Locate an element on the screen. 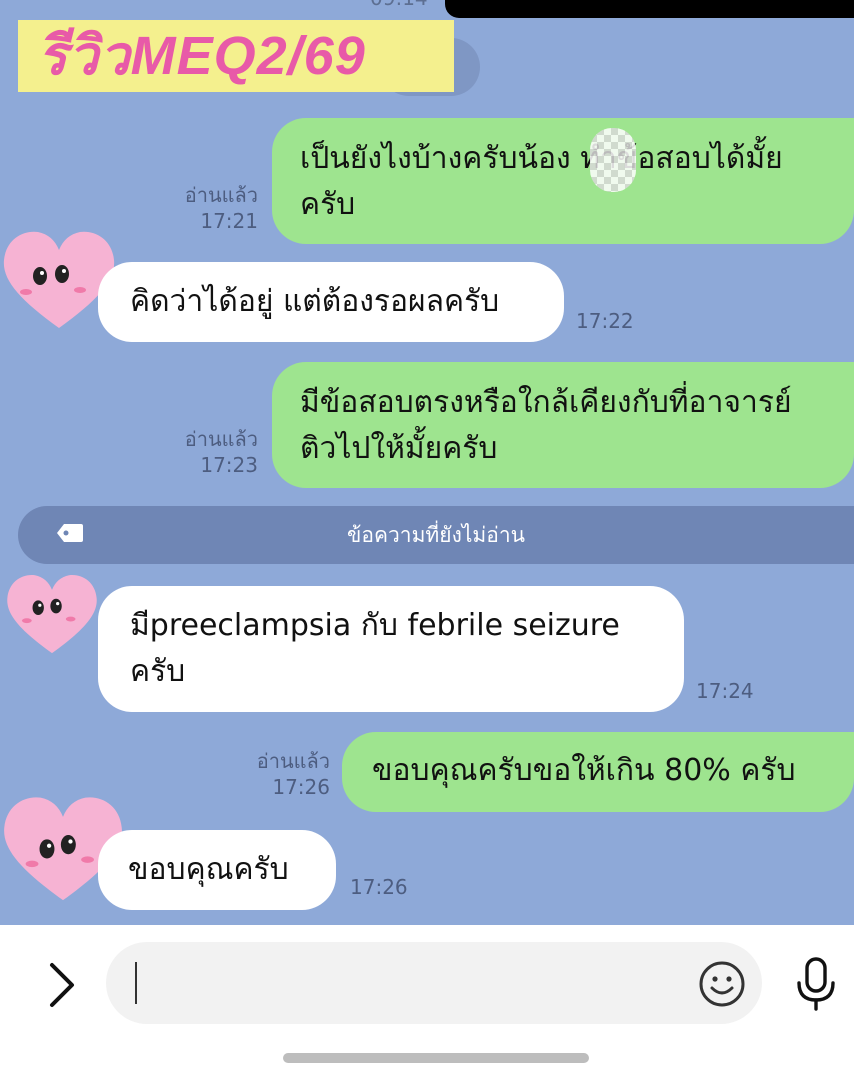 The image size is (854, 1075). incoming-message-bubble: มีpreeclampsia กับ febrile seizure ครับ is located at coordinates (391, 649).